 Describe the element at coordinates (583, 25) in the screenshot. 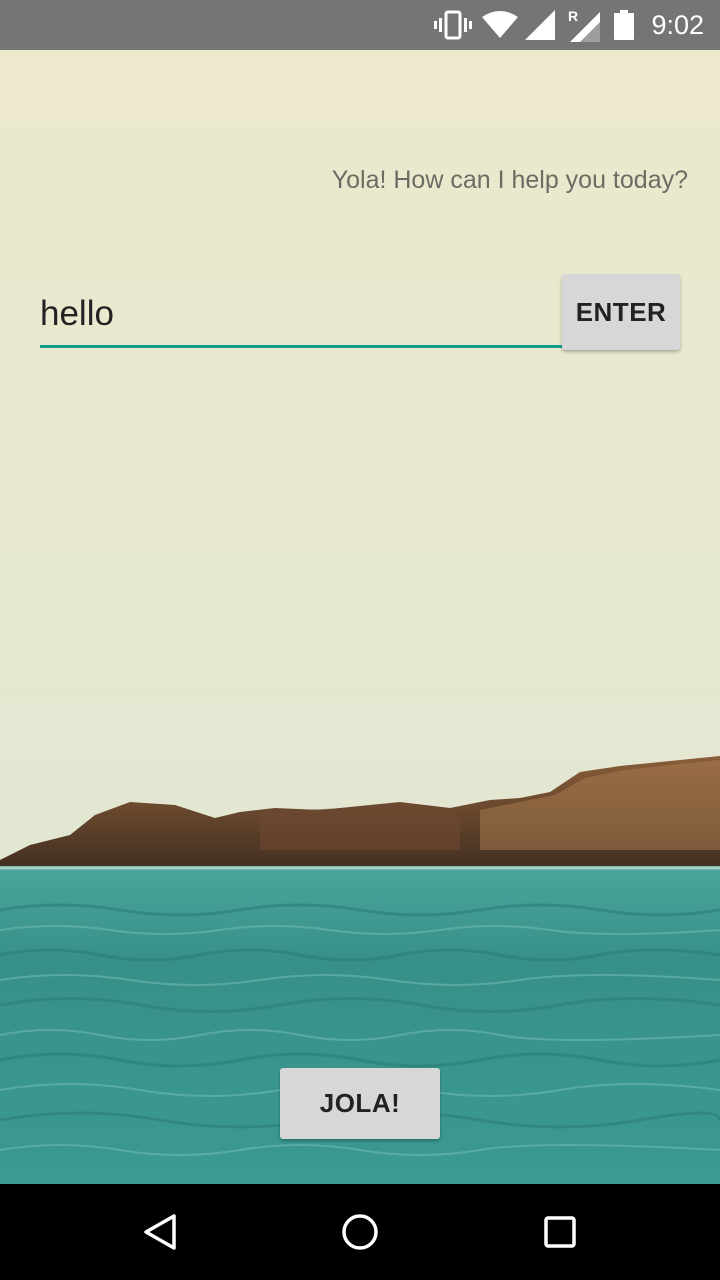

I see `roaming-signal-icon: R` at that location.